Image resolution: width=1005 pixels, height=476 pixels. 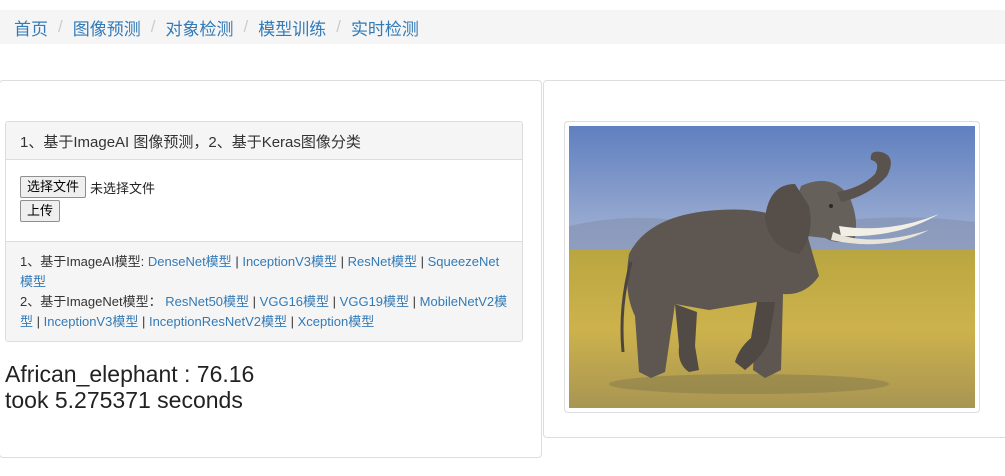 What do you see at coordinates (31, 27) in the screenshot?
I see `nav-link-home: 首页` at bounding box center [31, 27].